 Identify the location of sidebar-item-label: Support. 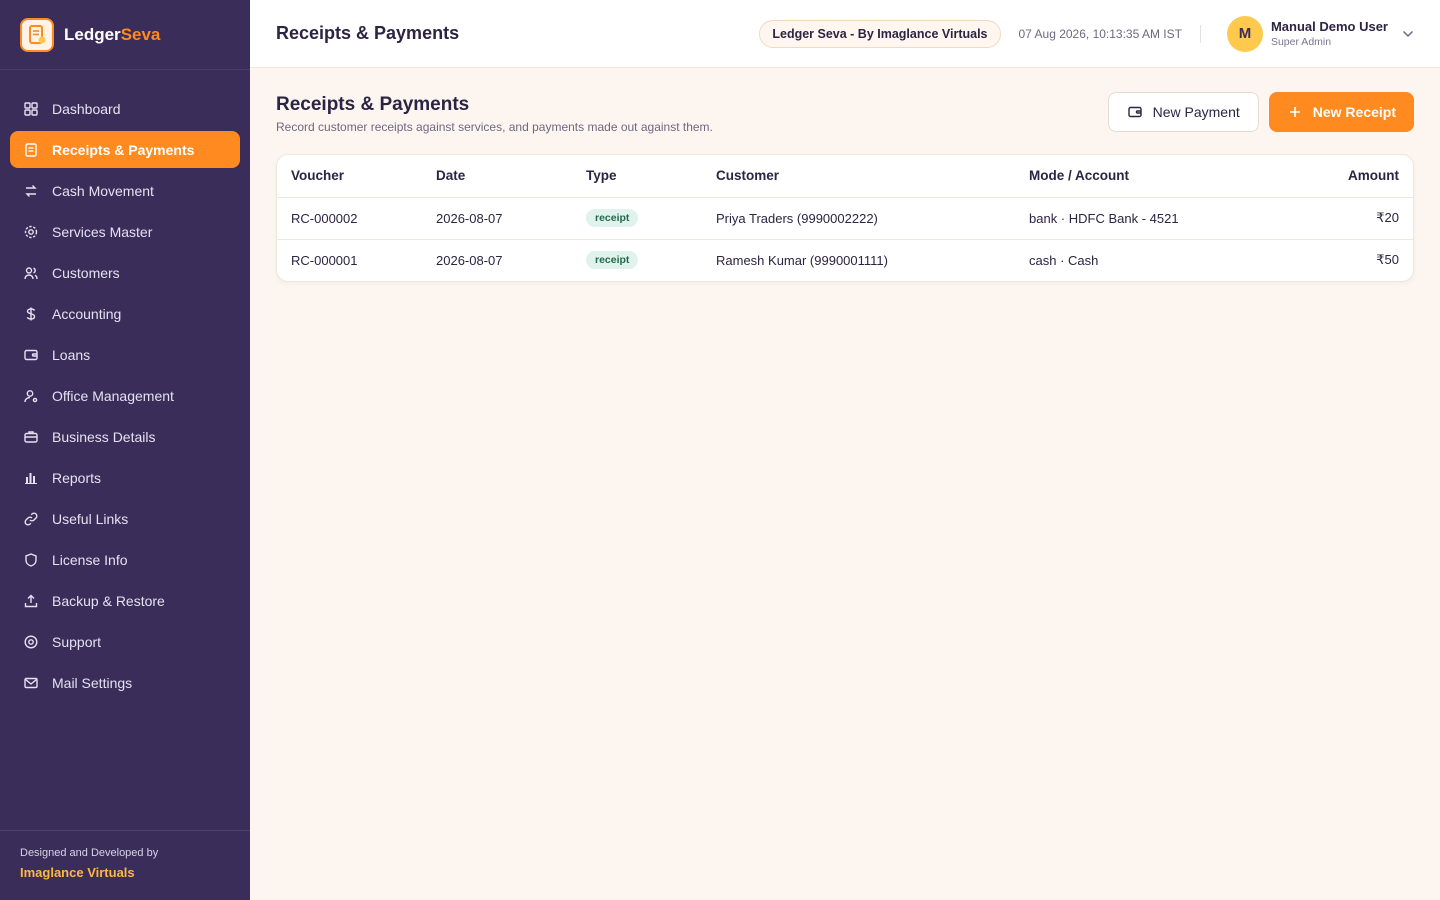
(77, 641).